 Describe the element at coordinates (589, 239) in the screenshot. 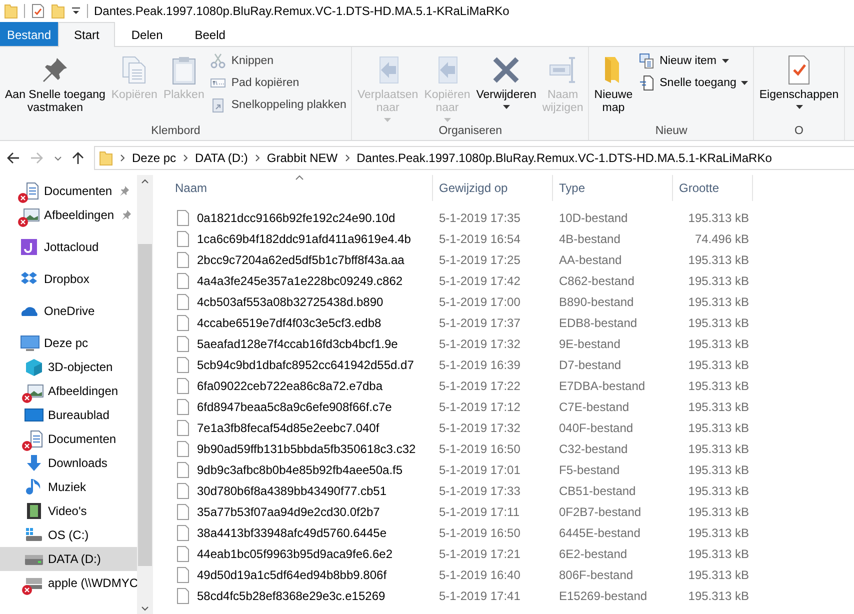

I see `table-cell: 4B-bestand` at that location.